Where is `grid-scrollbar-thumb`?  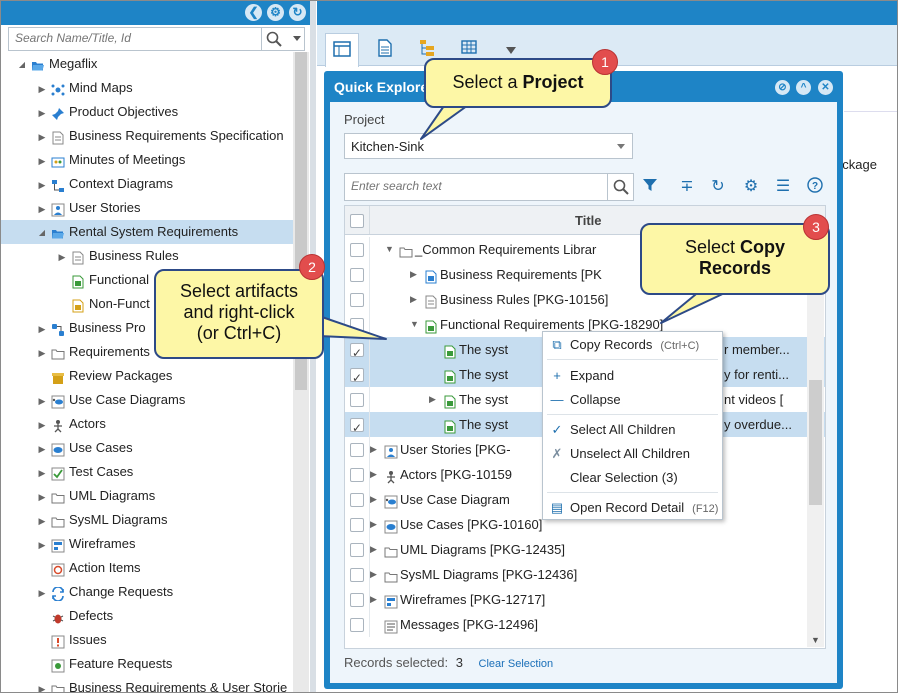
grid-scrollbar-thumb is located at coordinates (815, 442).